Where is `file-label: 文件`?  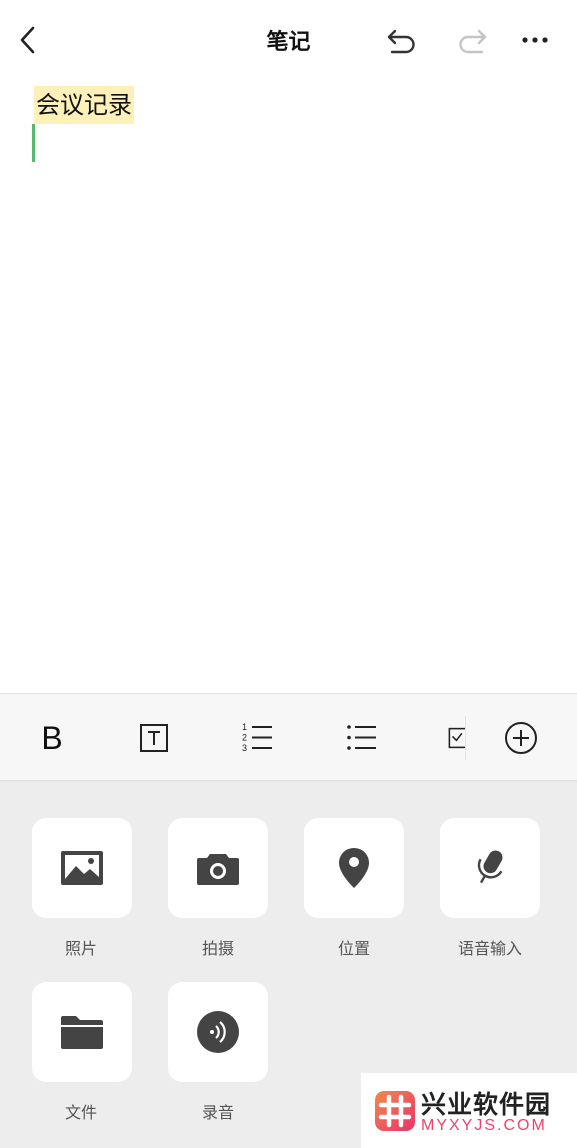 file-label: 文件 is located at coordinates (80, 1112).